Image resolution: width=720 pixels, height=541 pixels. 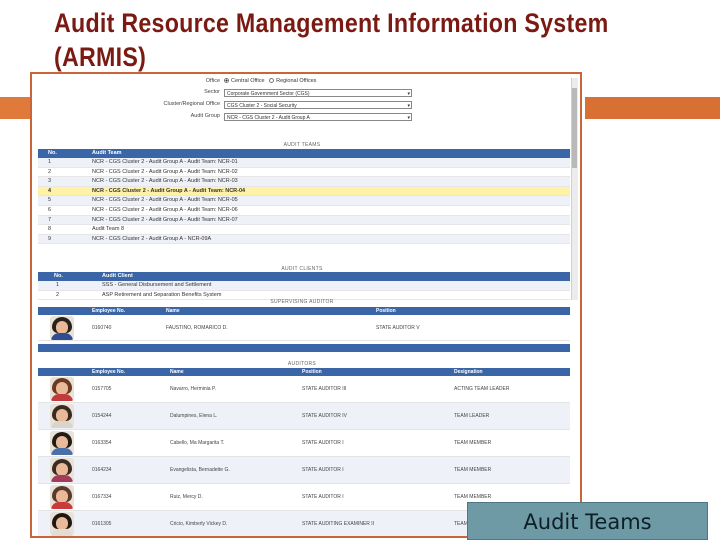 I want to click on row-employee-no: 0154244, so click(x=102, y=416).